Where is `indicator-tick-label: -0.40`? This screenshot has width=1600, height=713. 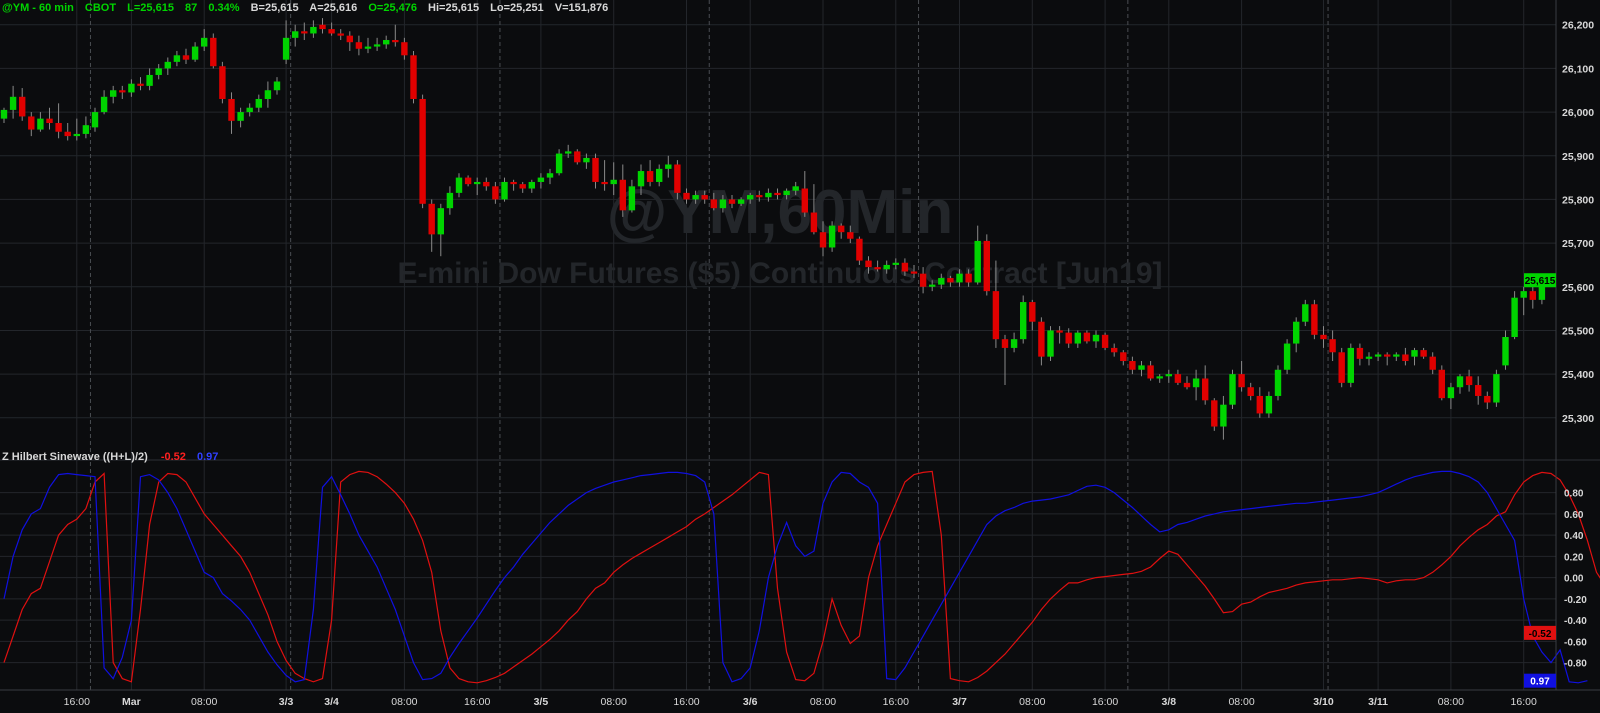 indicator-tick-label: -0.40 is located at coordinates (1575, 621).